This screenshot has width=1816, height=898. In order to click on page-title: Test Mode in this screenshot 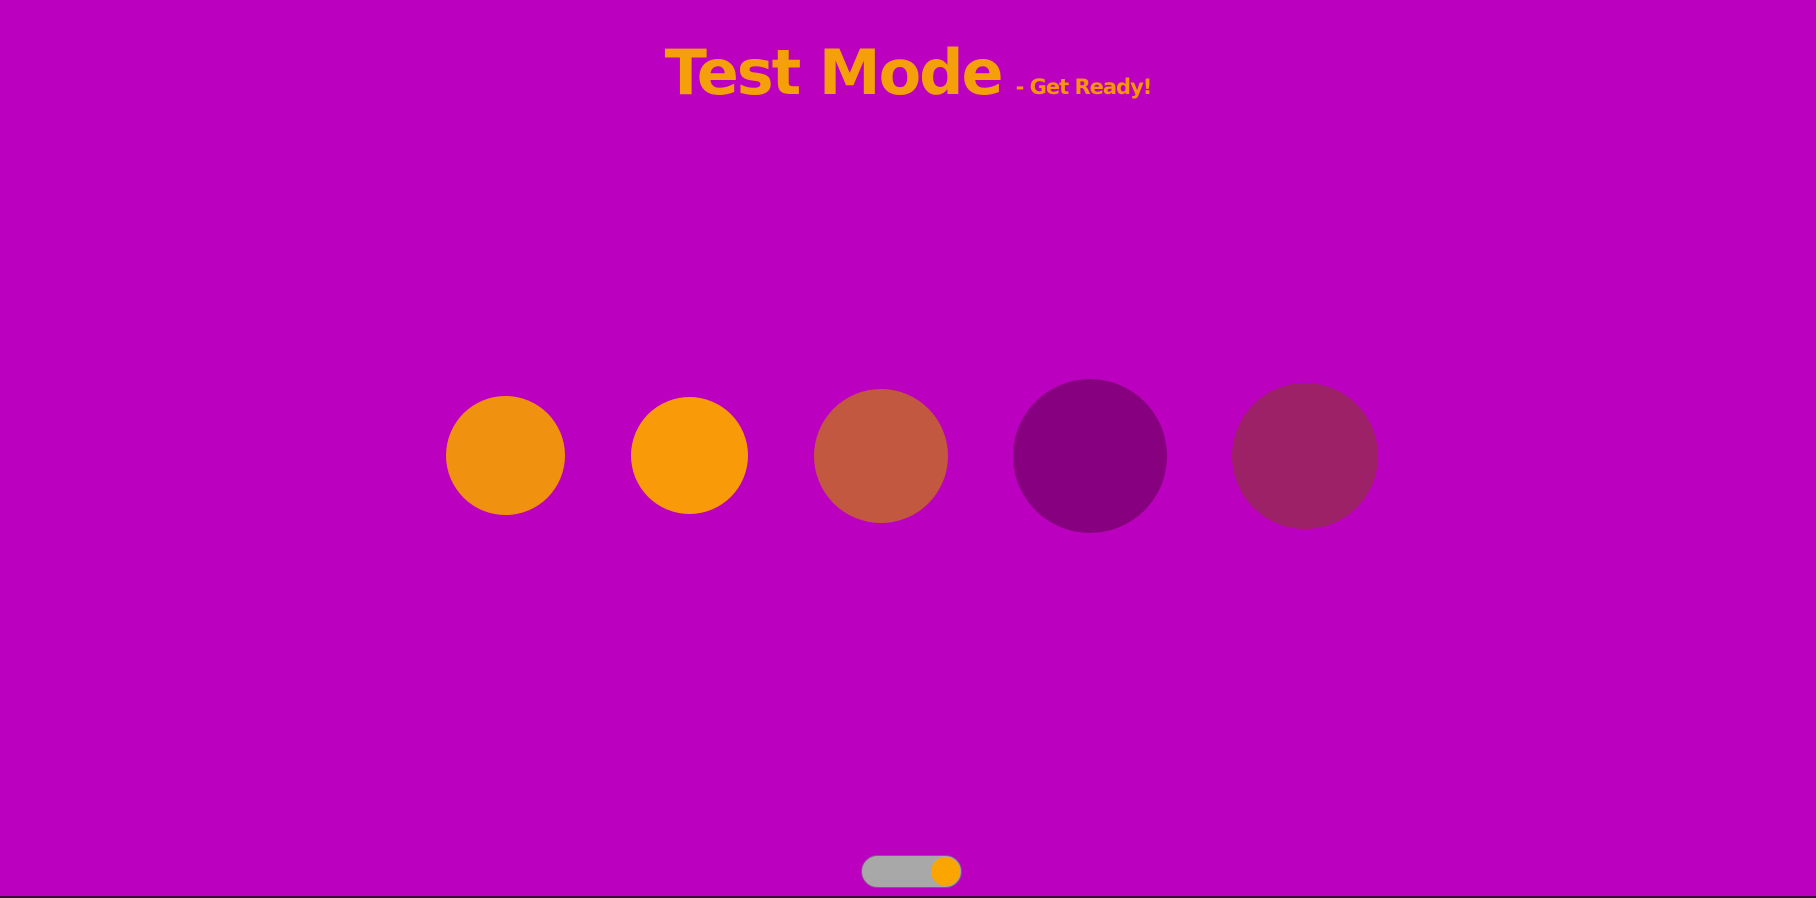, I will do `click(834, 72)`.